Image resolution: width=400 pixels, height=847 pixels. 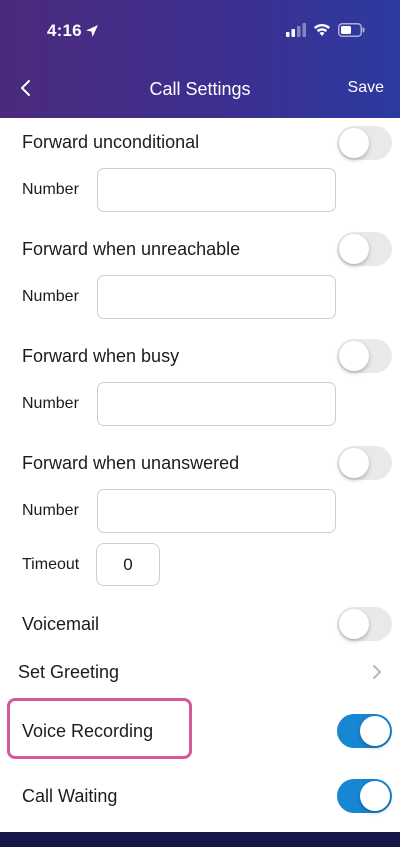 I want to click on location-arrow-icon, so click(x=92, y=31).